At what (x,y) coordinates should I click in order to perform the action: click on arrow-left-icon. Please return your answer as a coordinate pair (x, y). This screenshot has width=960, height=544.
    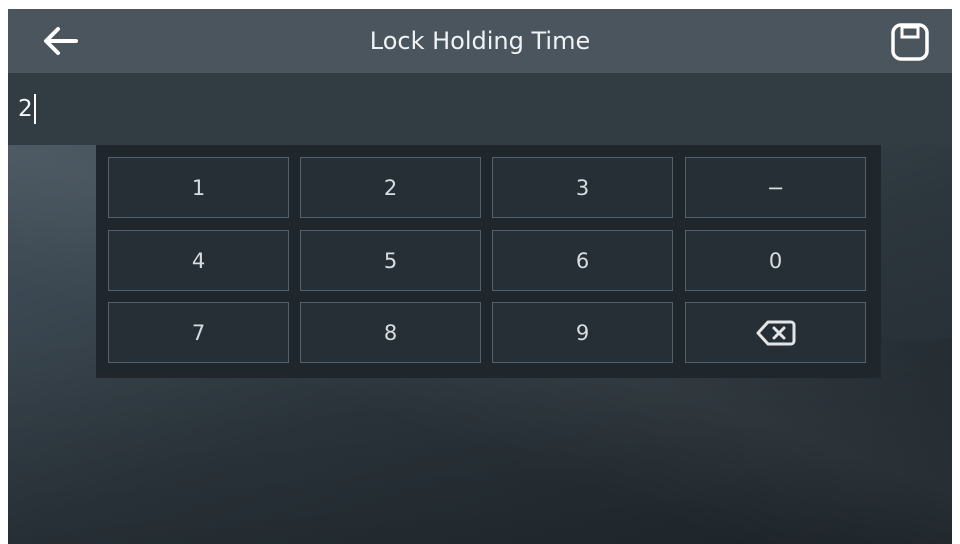
    Looking at the image, I should click on (61, 41).